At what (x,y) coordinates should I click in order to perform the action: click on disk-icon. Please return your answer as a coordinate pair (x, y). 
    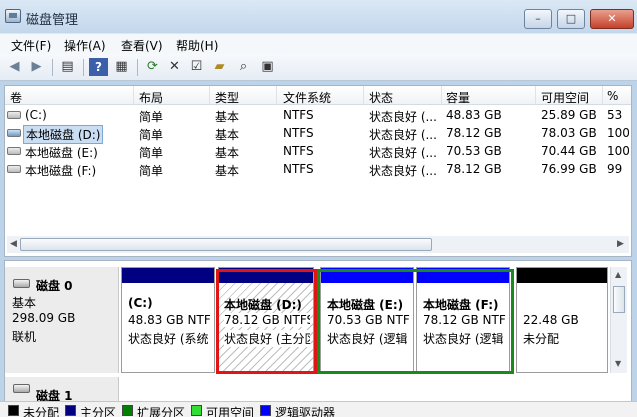
    Looking at the image, I should click on (21, 388).